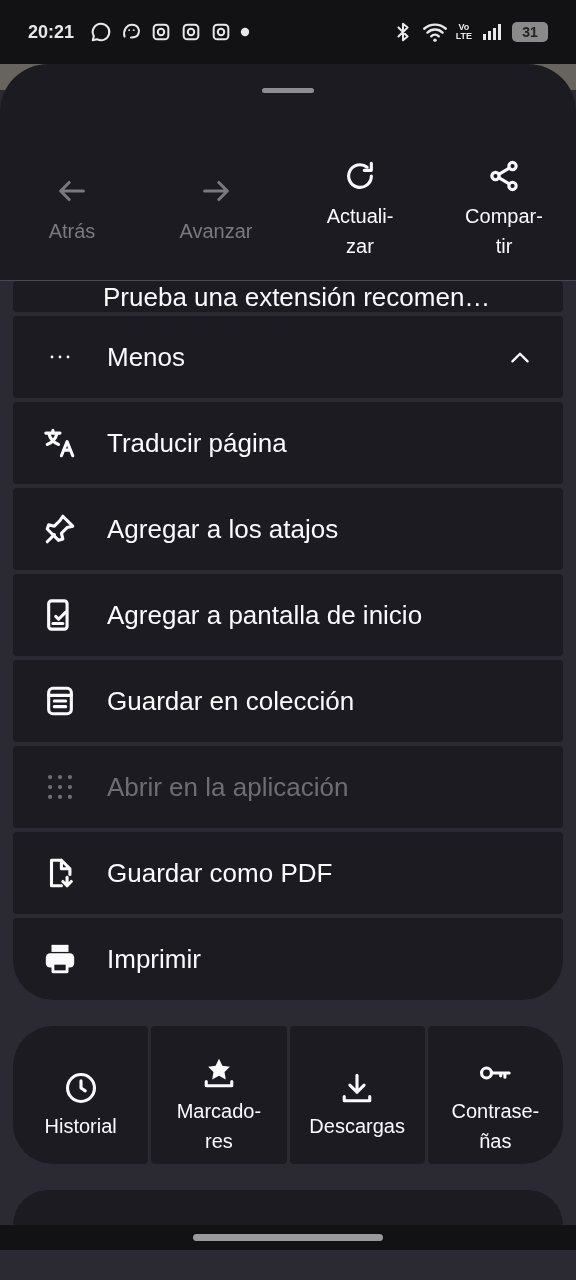  What do you see at coordinates (197, 443) in the screenshot?
I see `menu-item-label: Traducir página` at bounding box center [197, 443].